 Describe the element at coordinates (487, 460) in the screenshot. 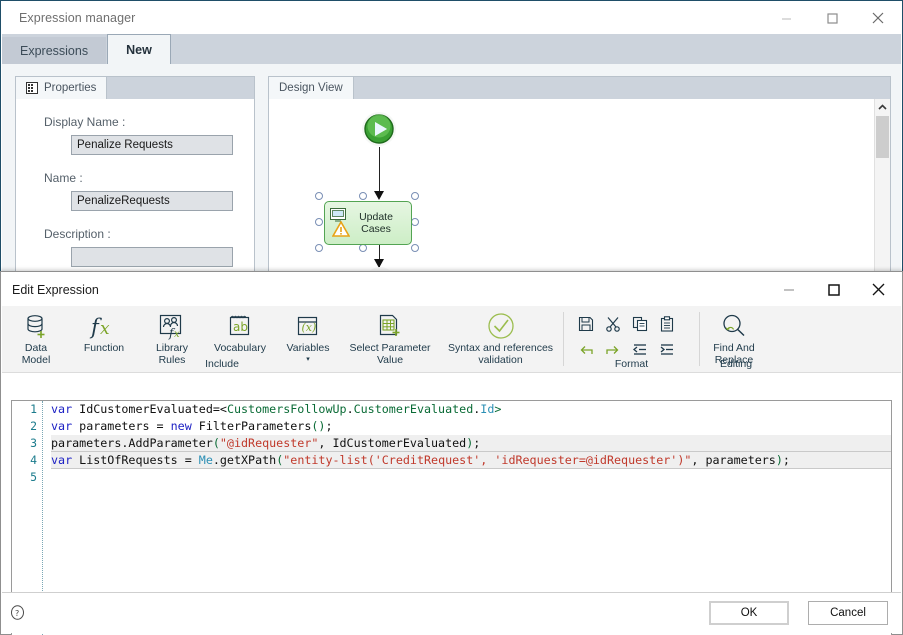

I see `code-token: ,` at that location.